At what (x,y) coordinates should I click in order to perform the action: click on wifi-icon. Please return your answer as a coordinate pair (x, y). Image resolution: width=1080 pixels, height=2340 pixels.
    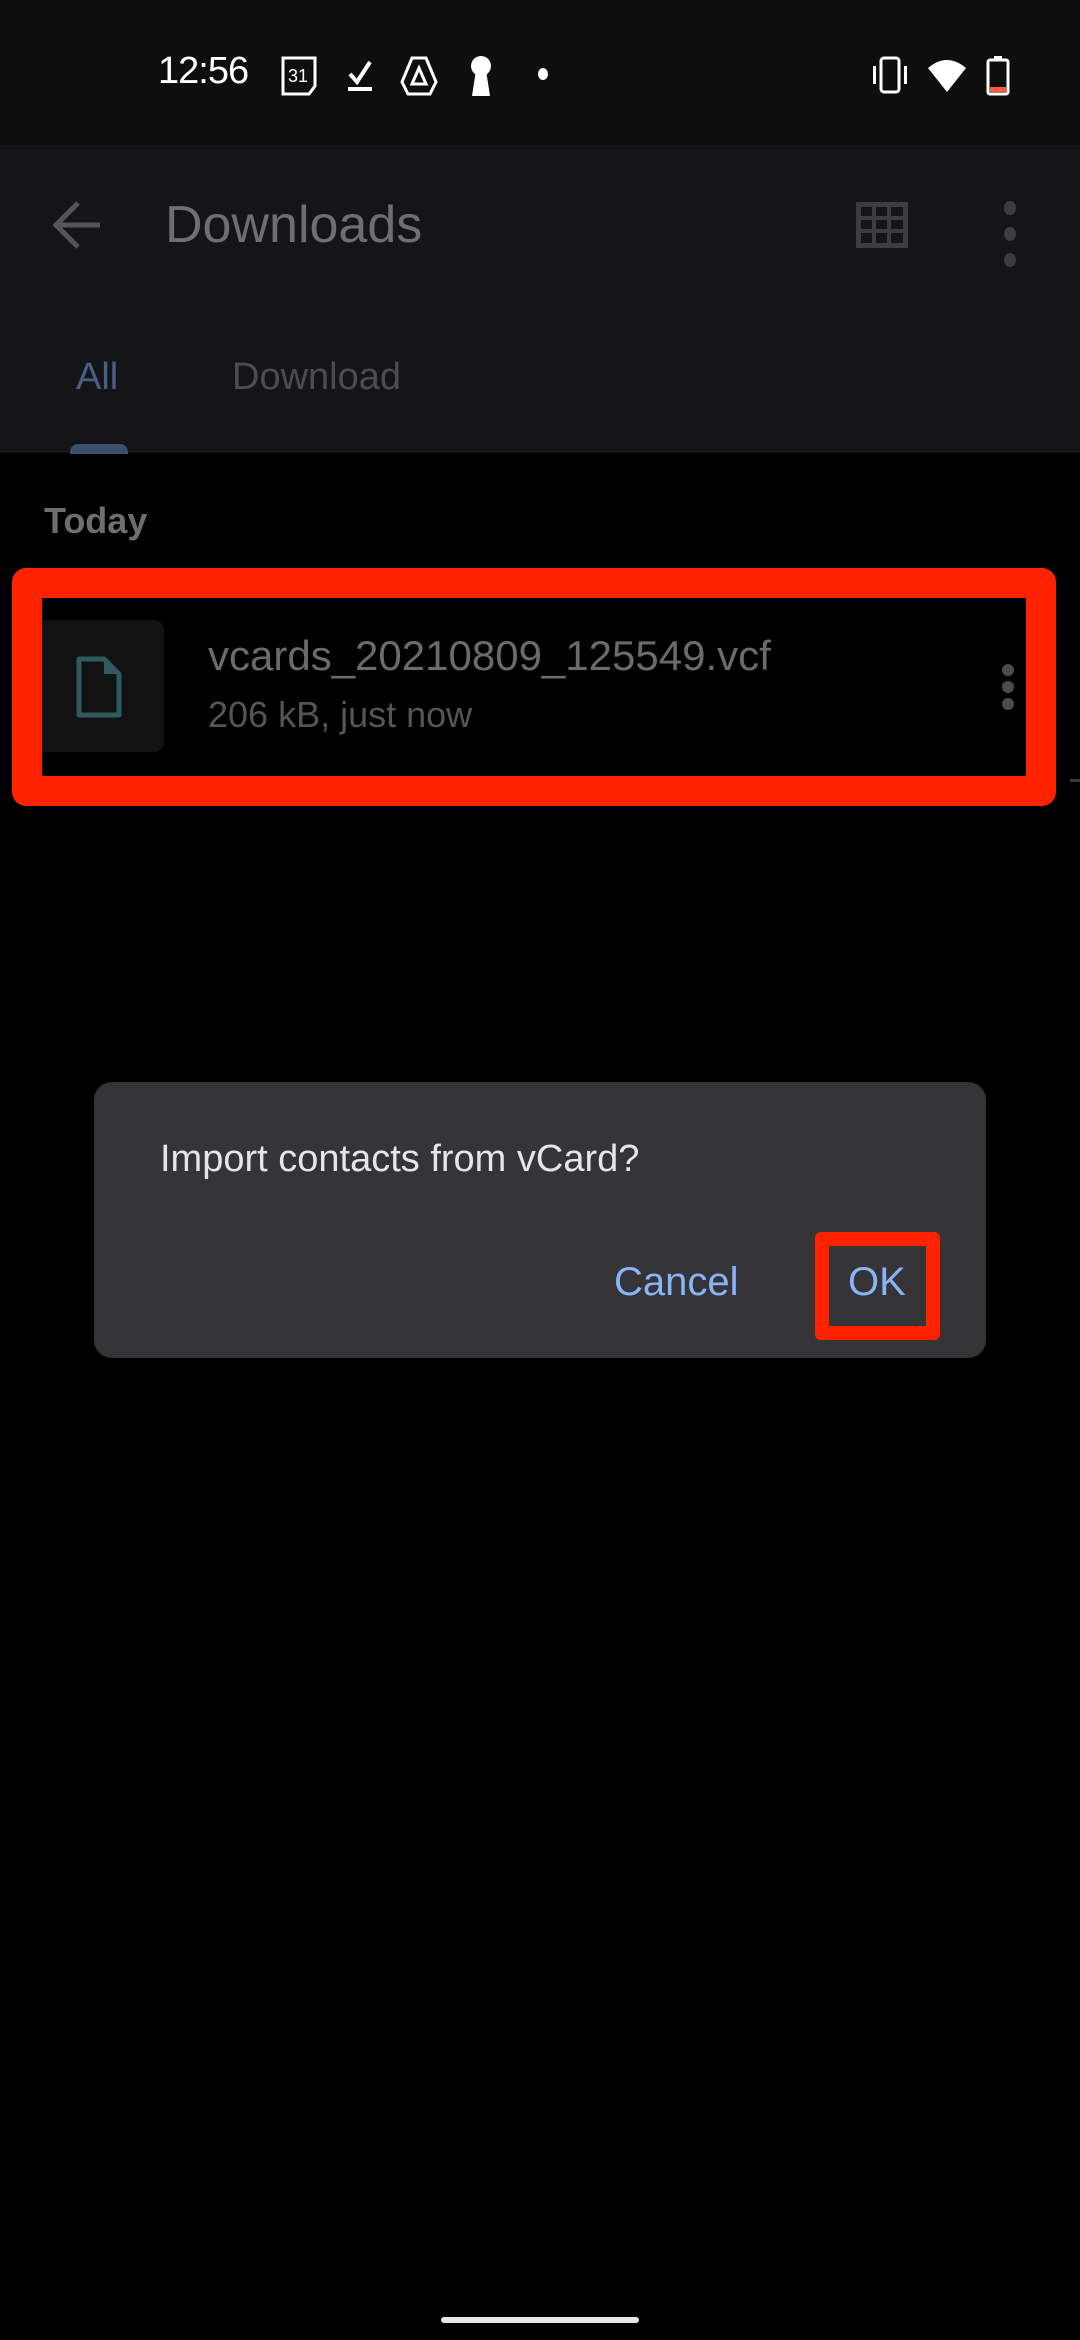
    Looking at the image, I should click on (947, 76).